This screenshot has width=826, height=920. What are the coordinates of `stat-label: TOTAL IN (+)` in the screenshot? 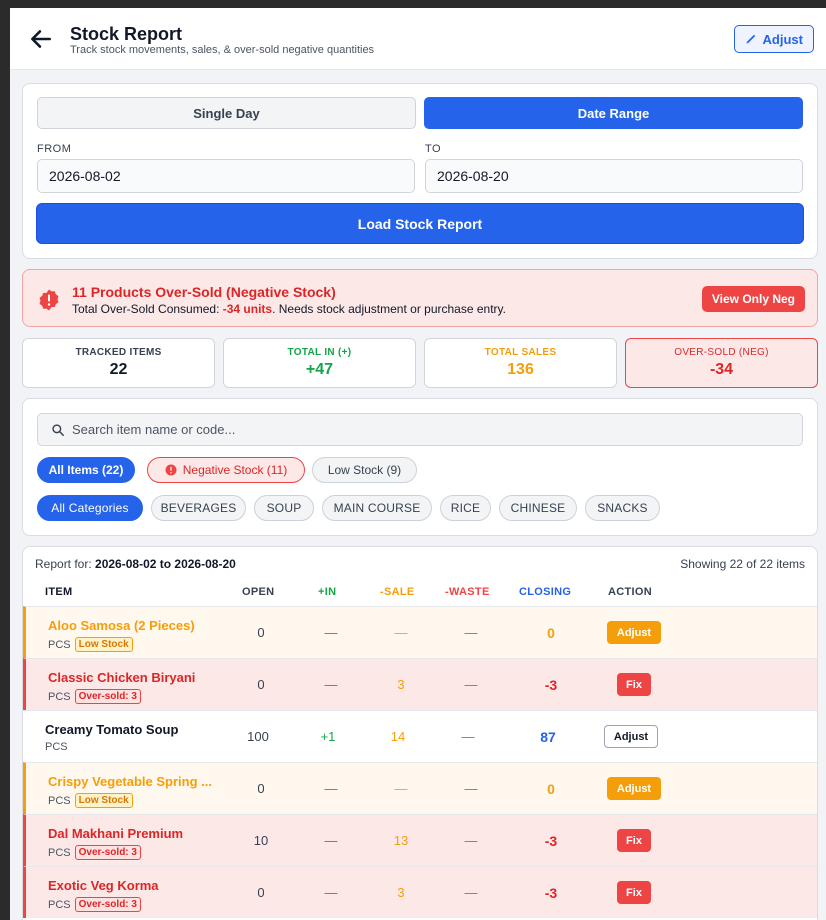 It's located at (319, 352).